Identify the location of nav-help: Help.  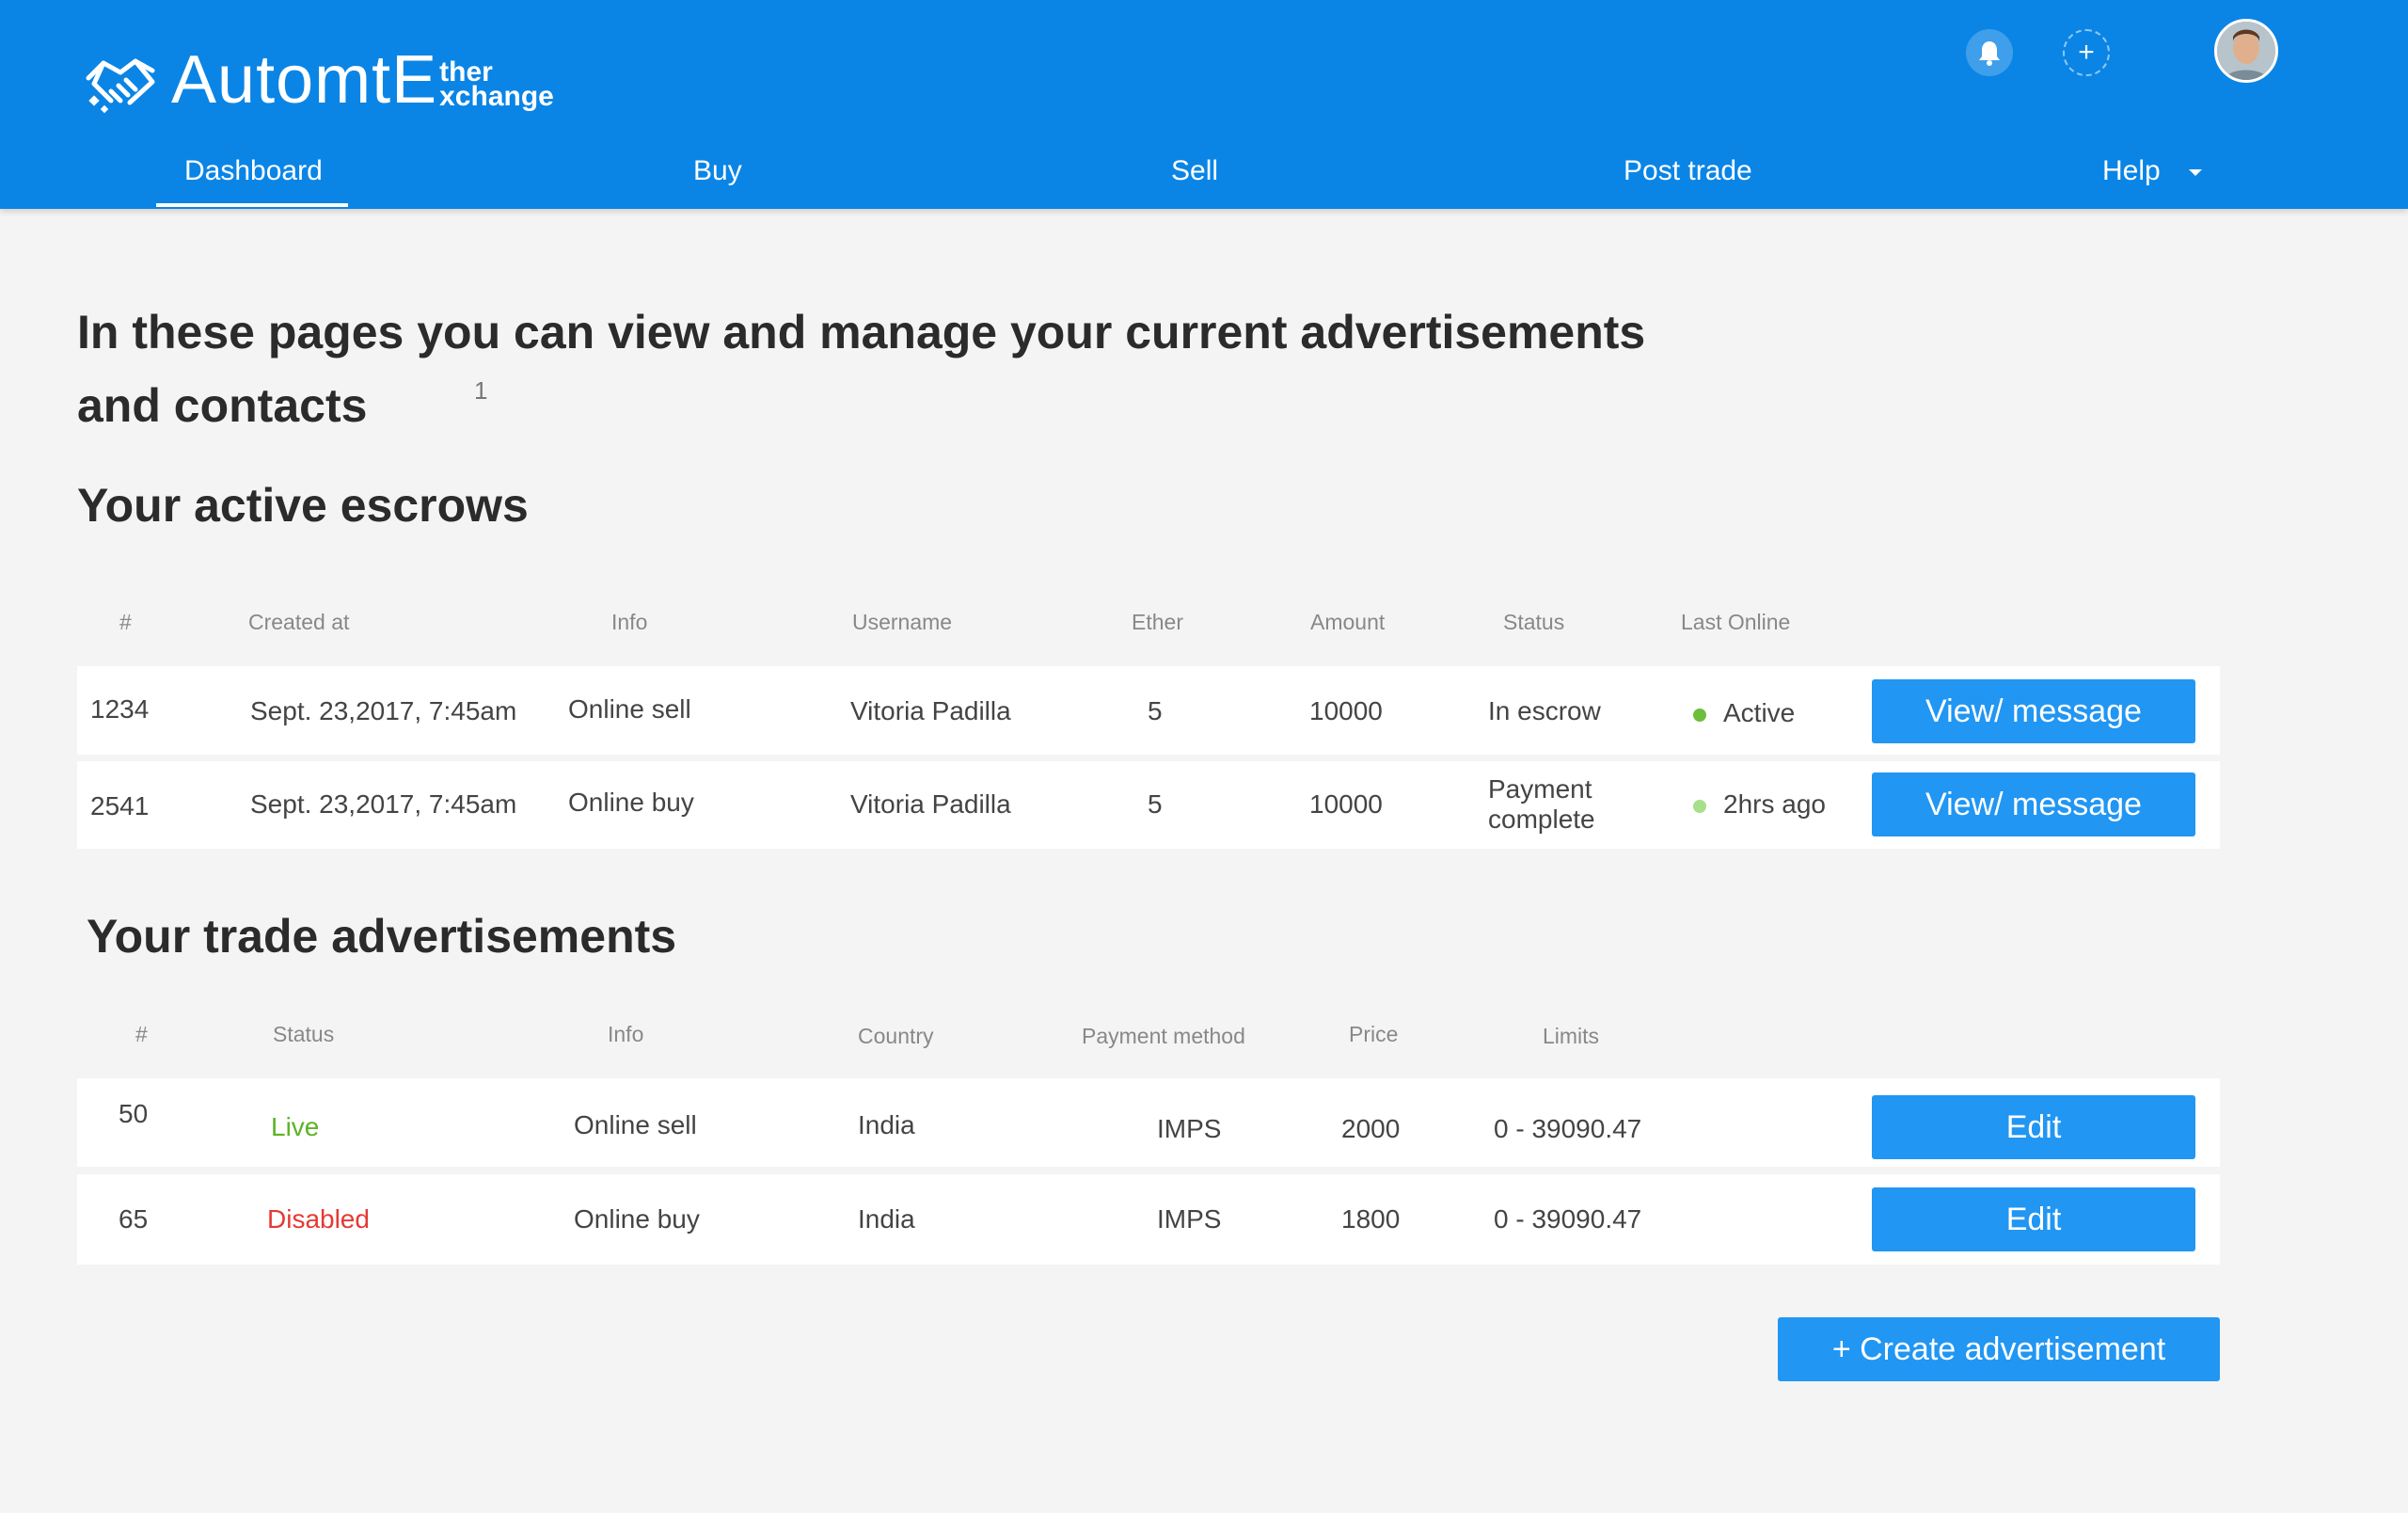
(2153, 171).